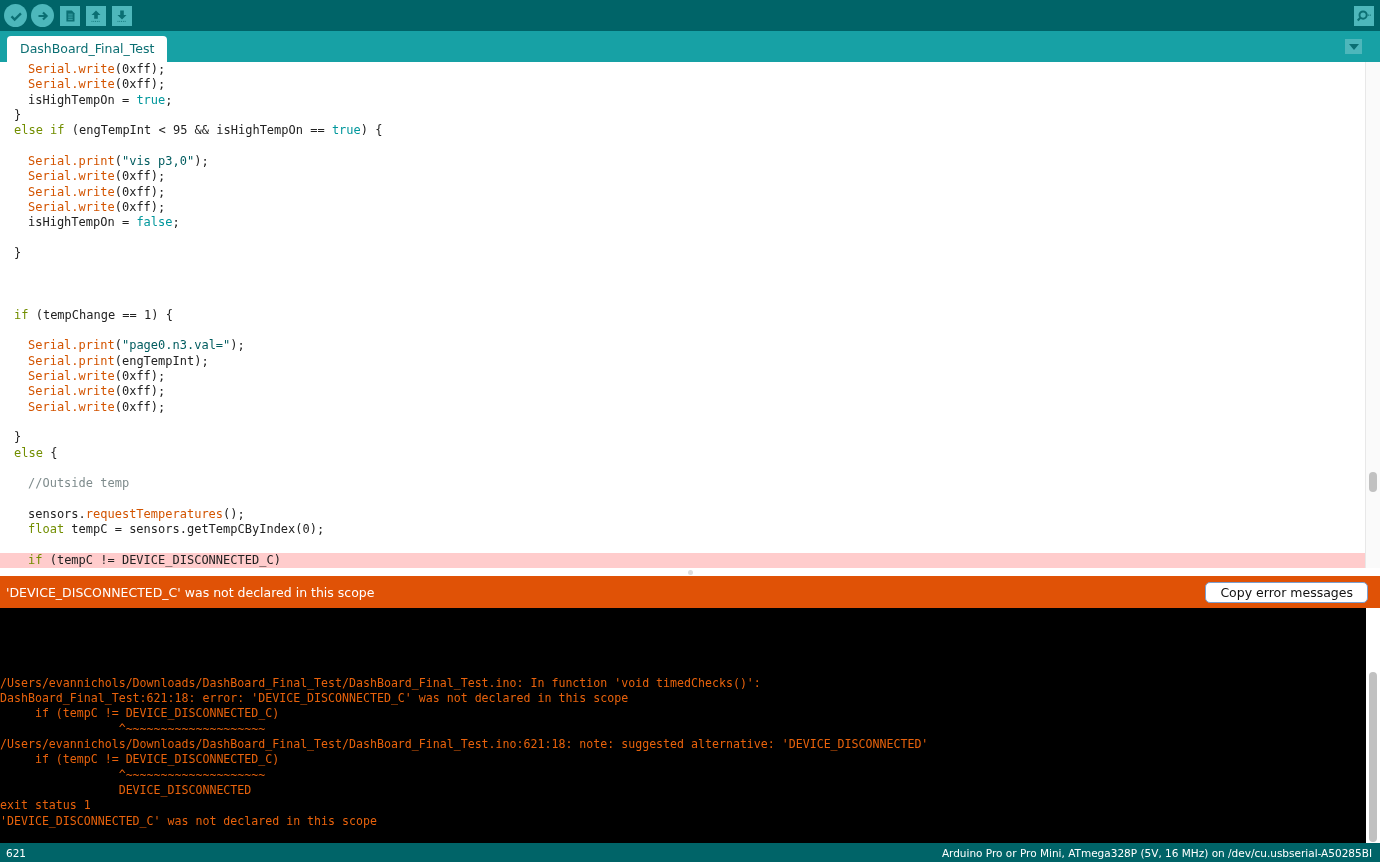 The image size is (1380, 862). What do you see at coordinates (118, 361) in the screenshot?
I see `code-line: Serial.print(engTempInt);` at bounding box center [118, 361].